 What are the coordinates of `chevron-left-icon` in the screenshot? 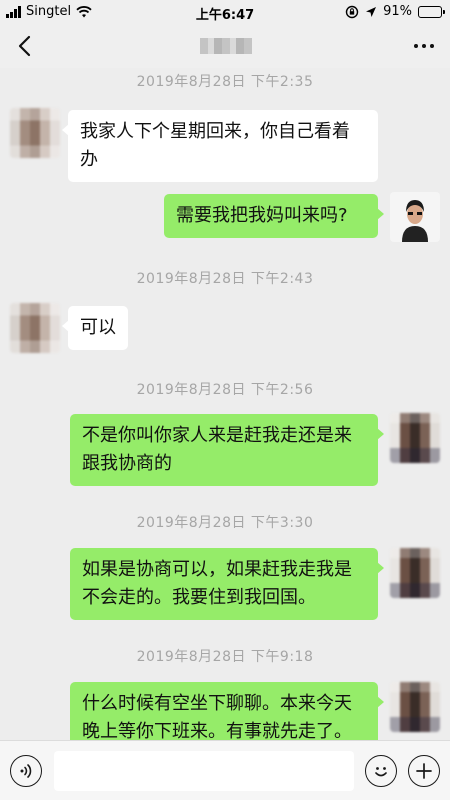 It's located at (25, 46).